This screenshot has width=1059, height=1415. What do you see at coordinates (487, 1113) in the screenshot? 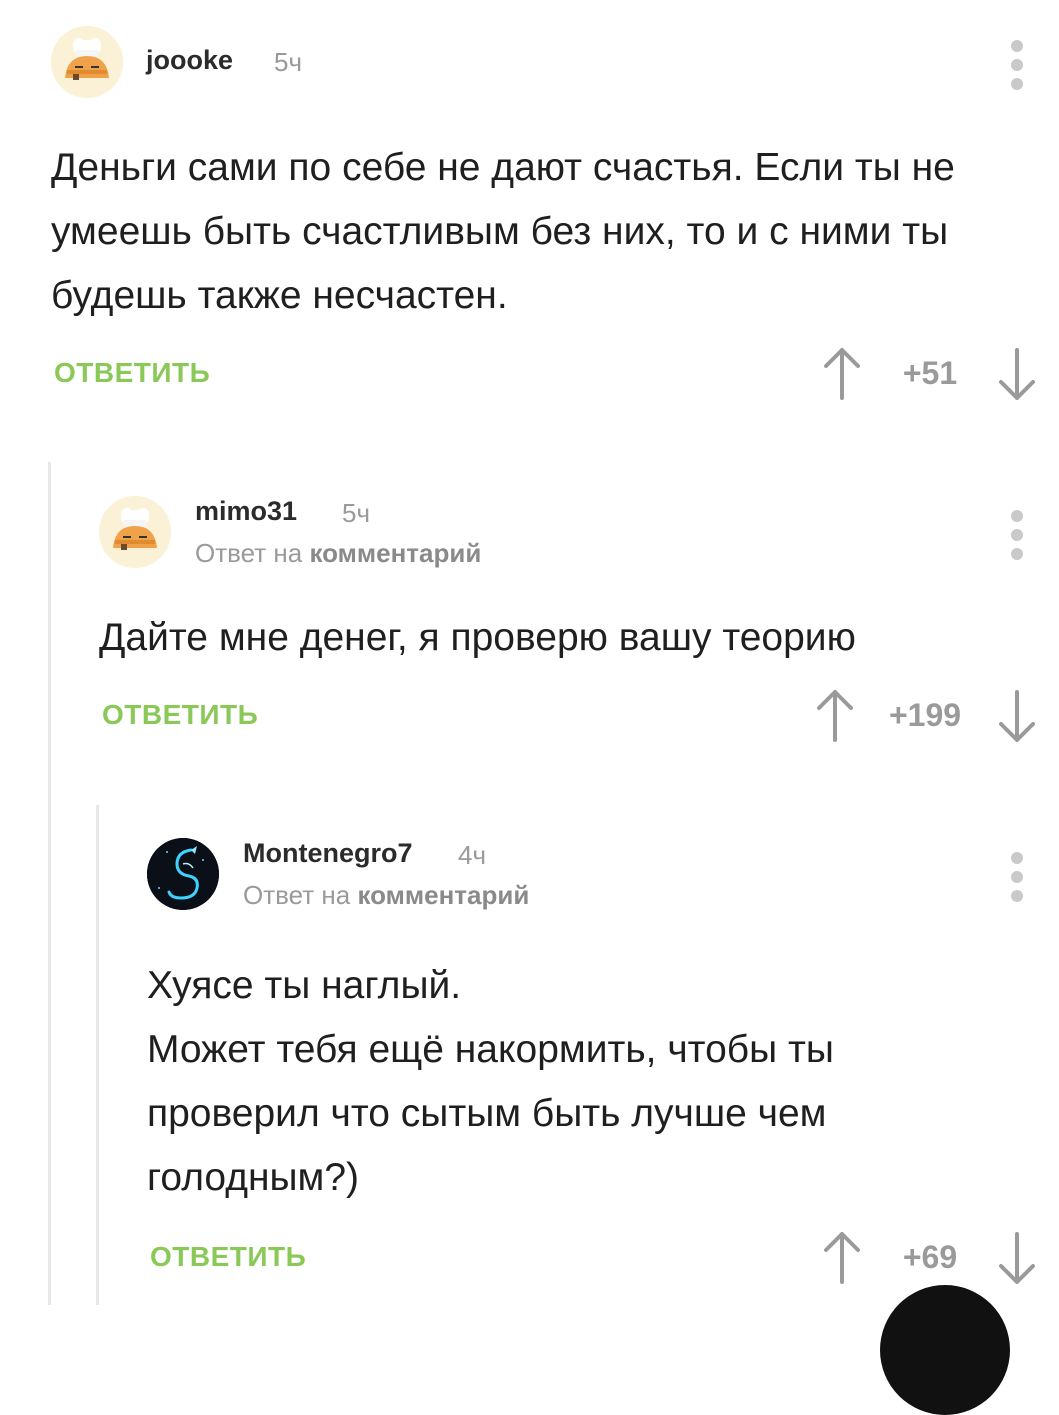
I see `comment-line: проверил что сытым быть лучше чем` at bounding box center [487, 1113].